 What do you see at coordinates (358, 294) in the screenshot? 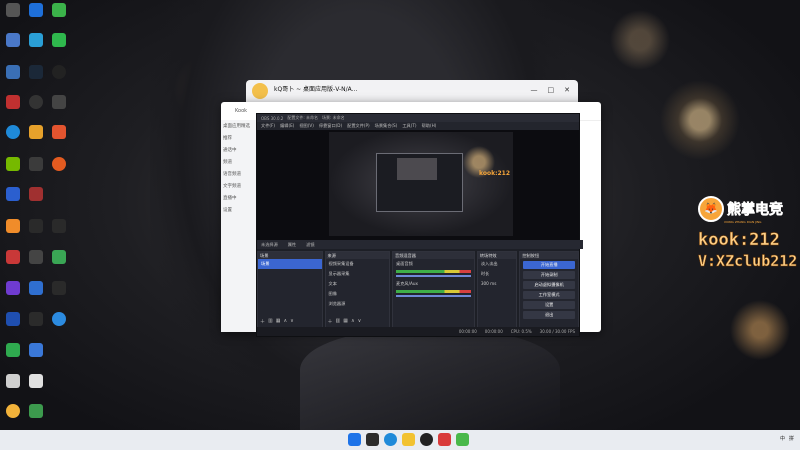
I see `source-item: 图像` at bounding box center [358, 294].